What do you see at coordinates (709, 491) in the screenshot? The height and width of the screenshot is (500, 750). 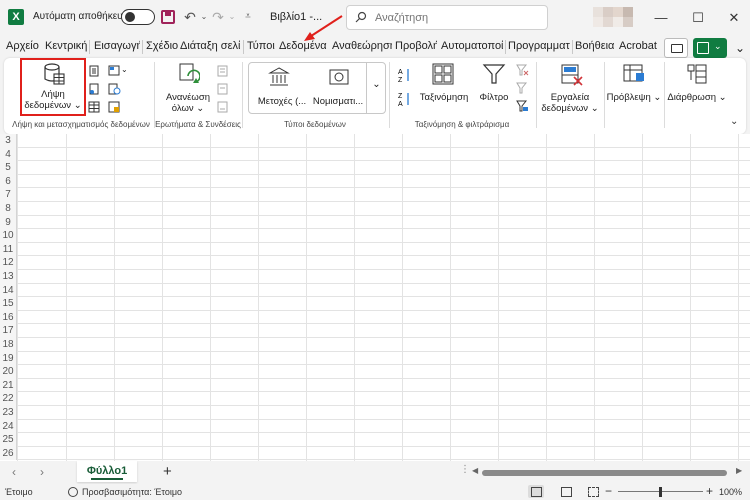 I see `zoom-in-button: +` at bounding box center [709, 491].